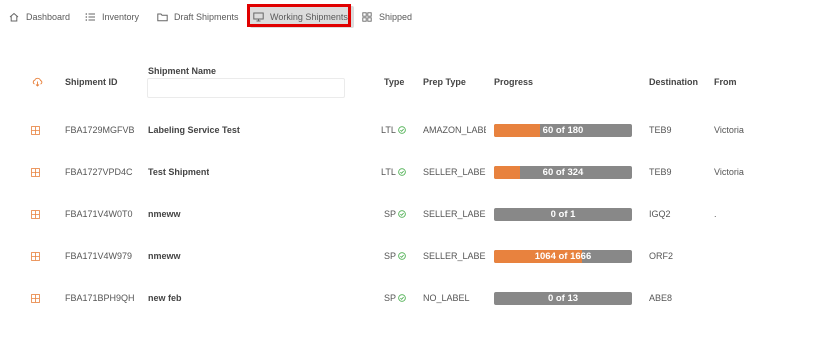  What do you see at coordinates (99, 214) in the screenshot?
I see `shipment-id: FBA171V4W0T0` at bounding box center [99, 214].